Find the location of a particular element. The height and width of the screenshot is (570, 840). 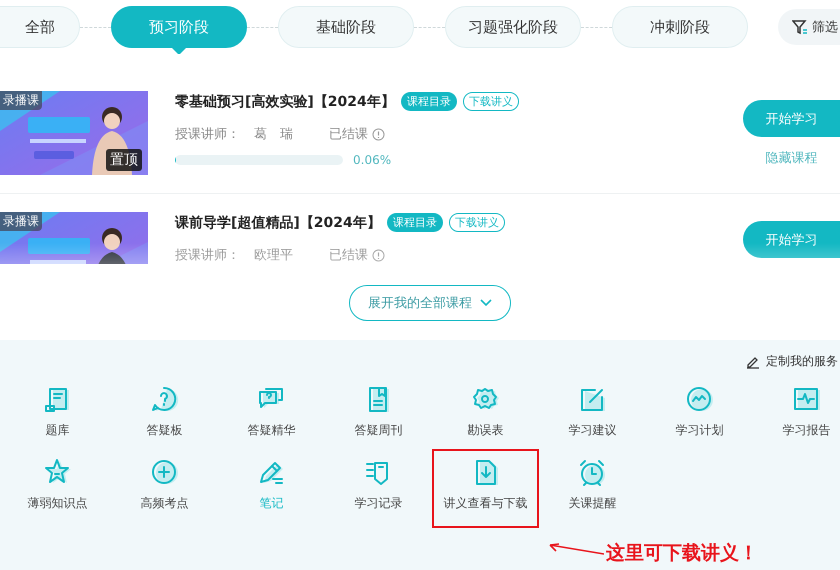

teacher-name: 葛 瑞 is located at coordinates (273, 134).